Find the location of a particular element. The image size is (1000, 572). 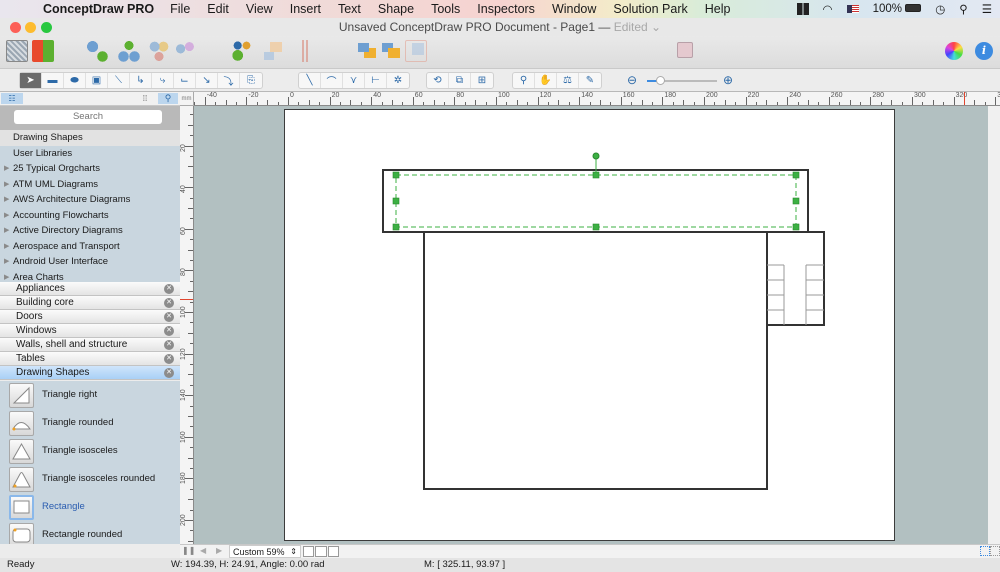

polyline-tool-icon: ⋎ is located at coordinates (354, 80).